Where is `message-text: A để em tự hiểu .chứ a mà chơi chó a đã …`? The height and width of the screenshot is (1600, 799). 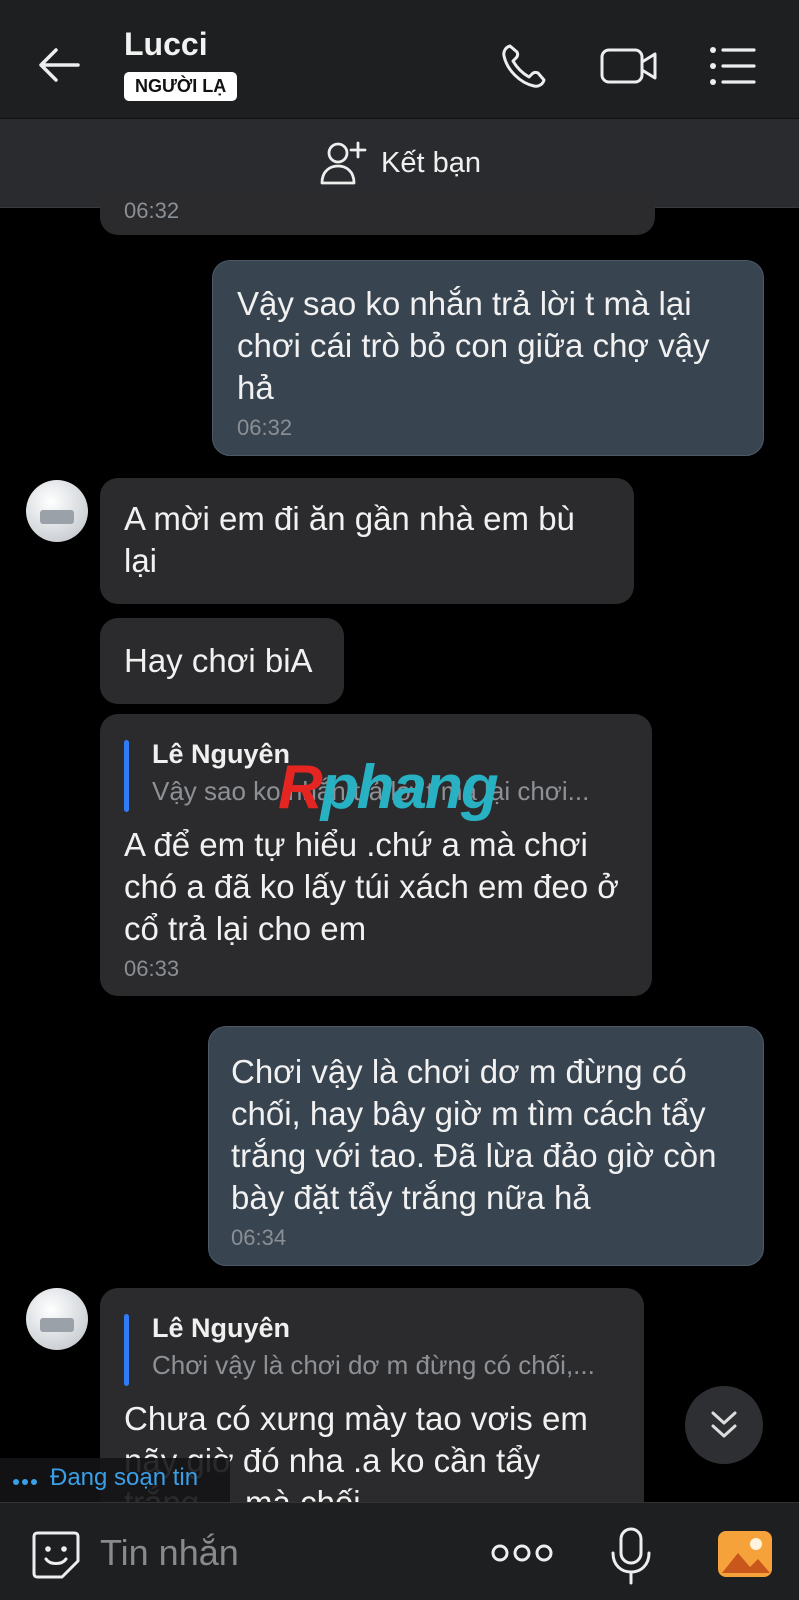
message-text: A để em tự hiểu .chứ a mà chơi chó a đã … is located at coordinates (371, 886).